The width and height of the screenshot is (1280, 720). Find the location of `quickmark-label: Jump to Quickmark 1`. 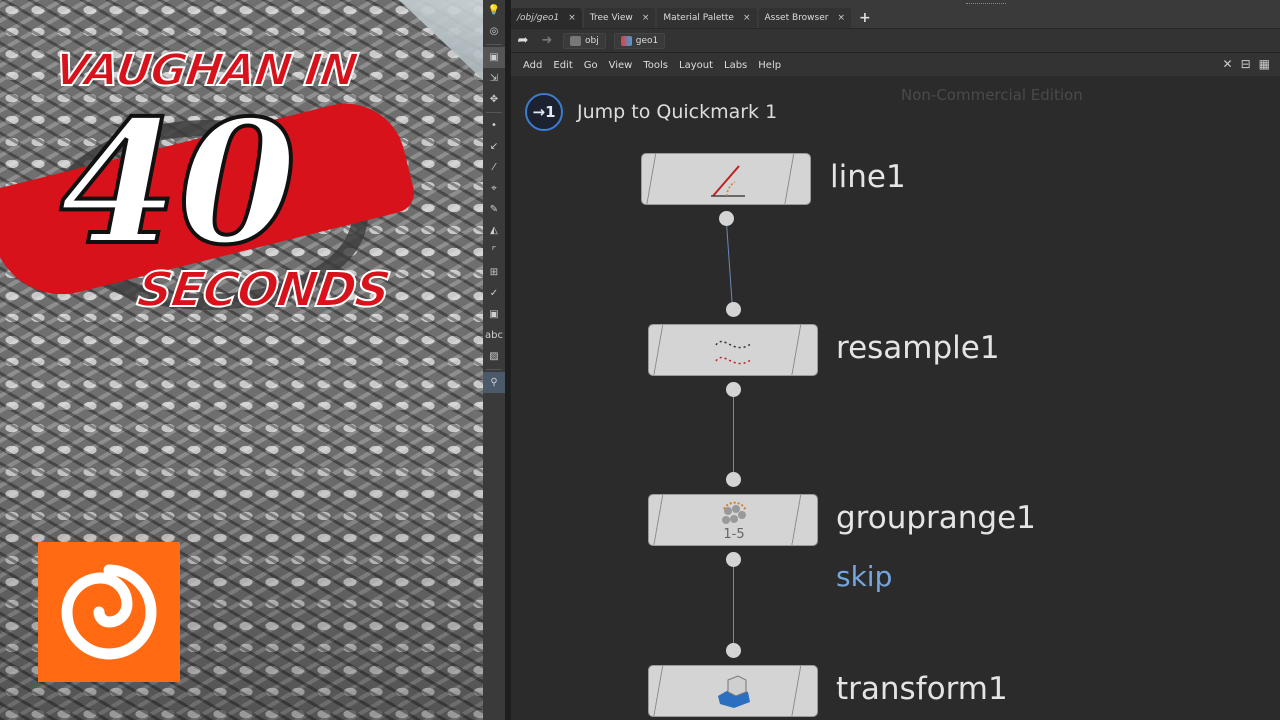

quickmark-label: Jump to Quickmark 1 is located at coordinates (677, 112).